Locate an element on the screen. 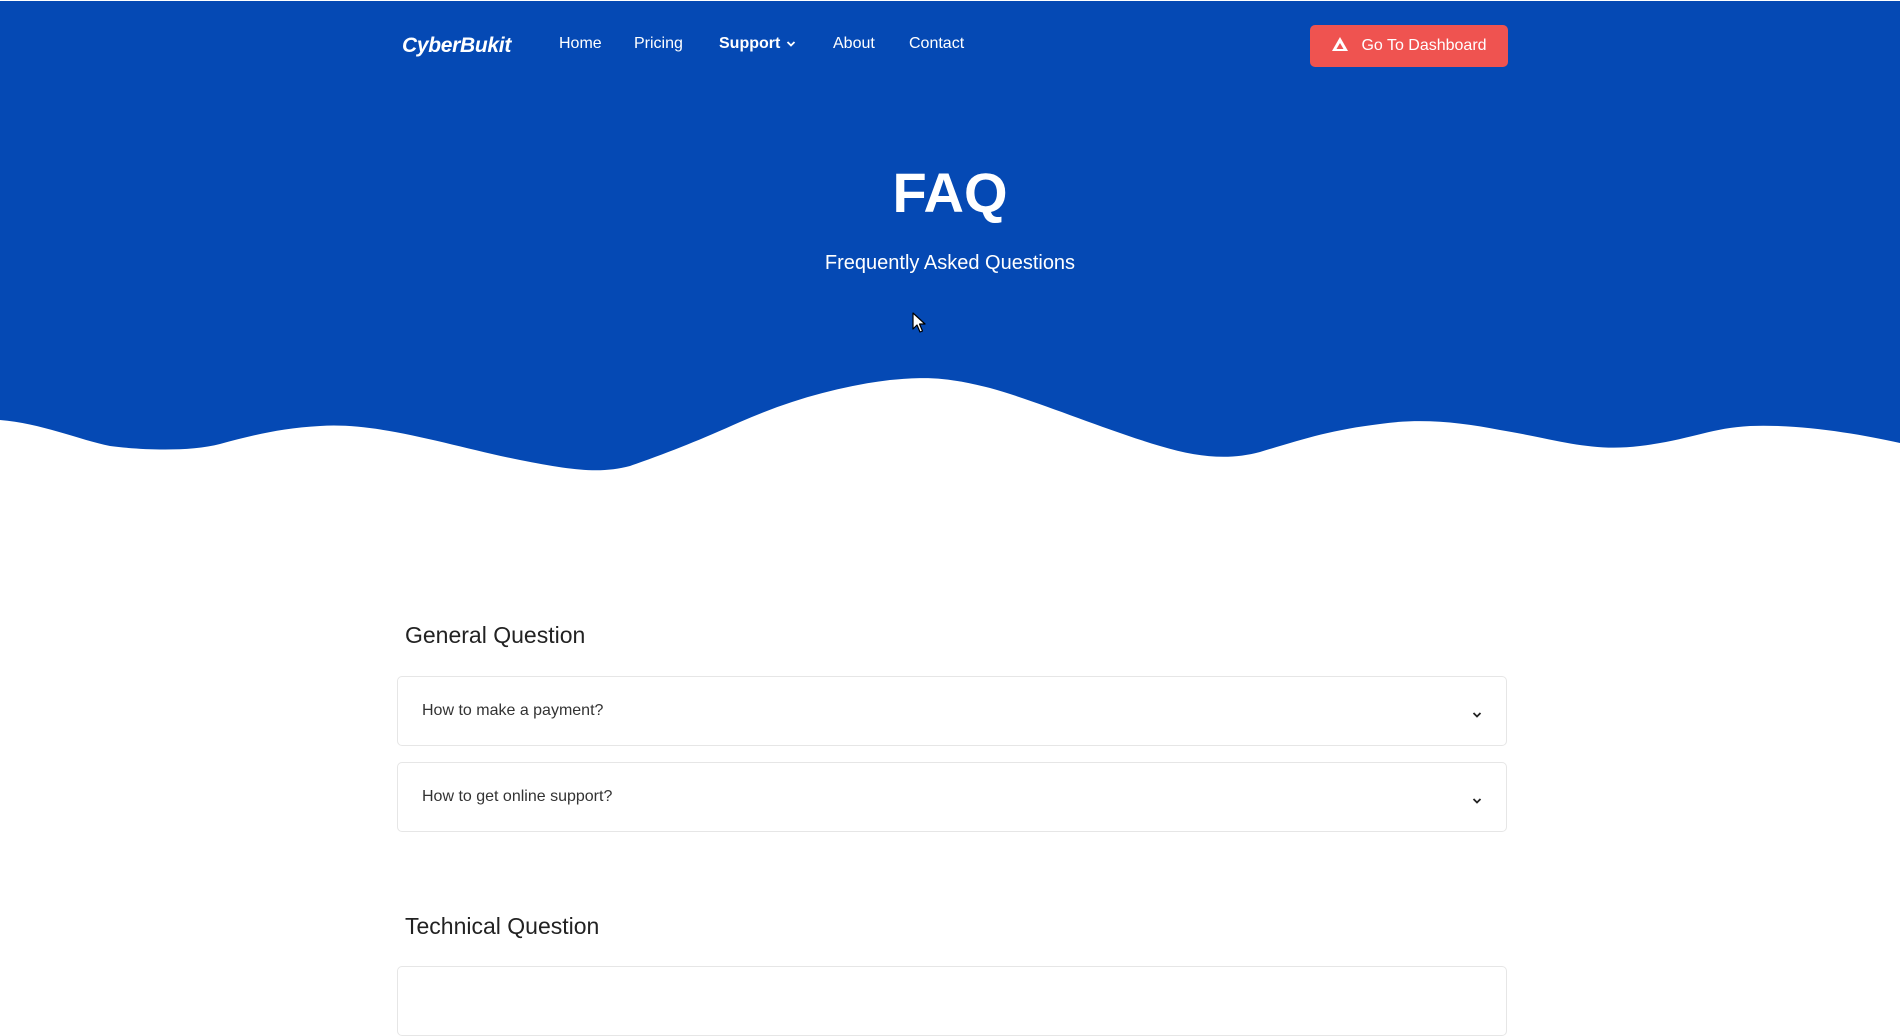 The width and height of the screenshot is (1900, 1036). nav-item-support: Support is located at coordinates (757, 44).